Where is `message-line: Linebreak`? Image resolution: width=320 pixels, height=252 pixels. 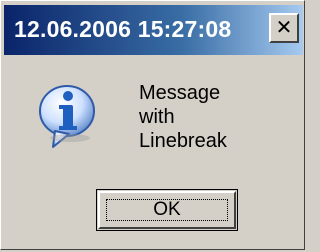 message-line: Linebreak is located at coordinates (183, 141).